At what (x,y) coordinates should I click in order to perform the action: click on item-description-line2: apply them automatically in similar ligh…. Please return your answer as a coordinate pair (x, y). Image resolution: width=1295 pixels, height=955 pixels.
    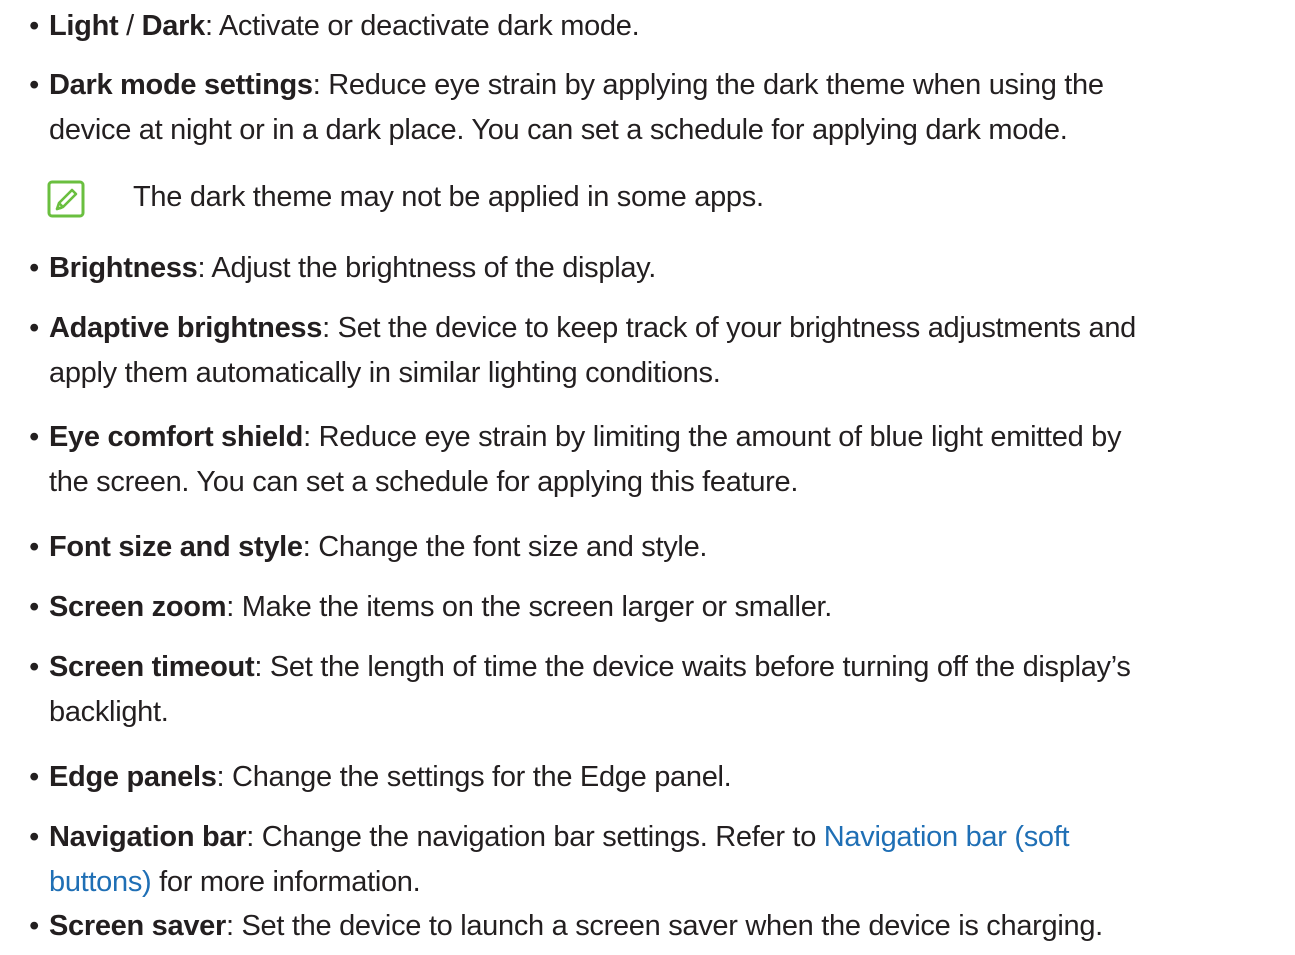
    Looking at the image, I should click on (385, 373).